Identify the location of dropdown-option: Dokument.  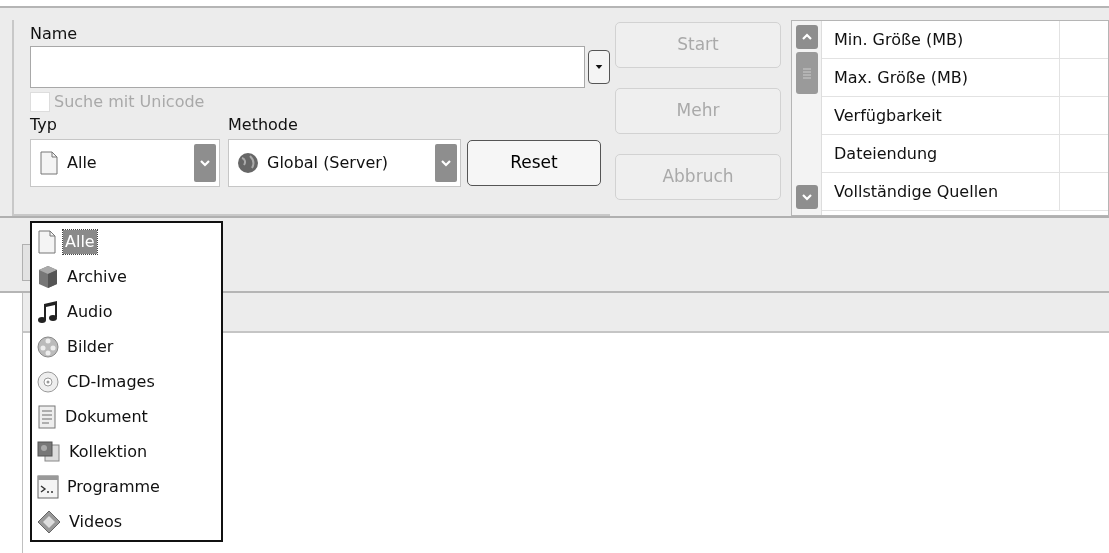
(126, 416).